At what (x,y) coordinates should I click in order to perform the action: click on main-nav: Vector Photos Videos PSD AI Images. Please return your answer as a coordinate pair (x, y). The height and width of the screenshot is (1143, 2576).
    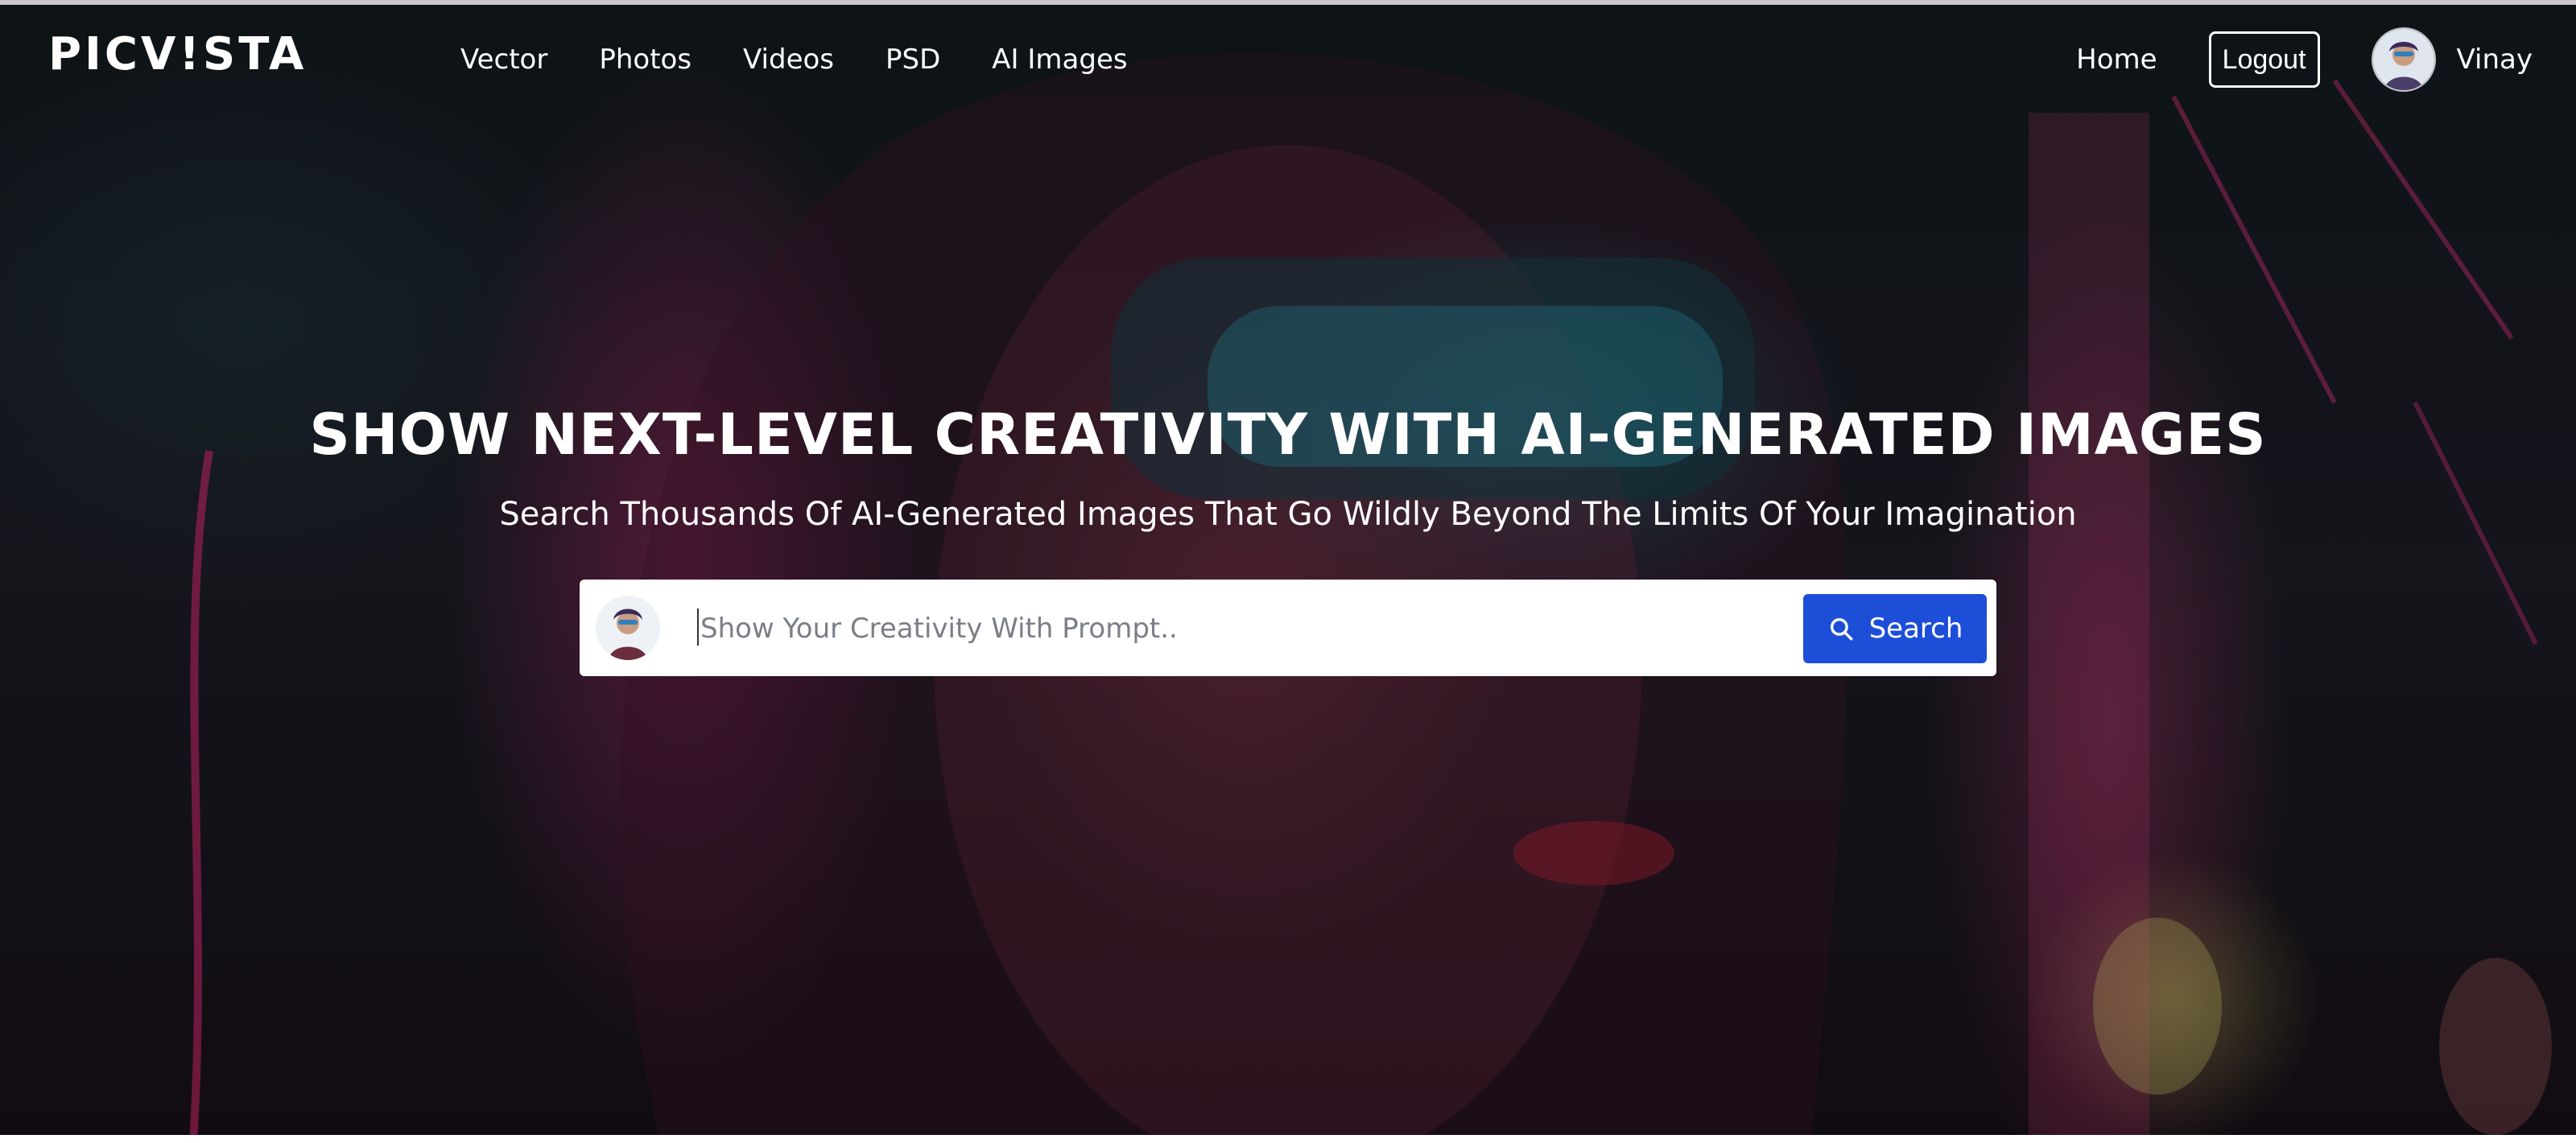
    Looking at the image, I should click on (819, 60).